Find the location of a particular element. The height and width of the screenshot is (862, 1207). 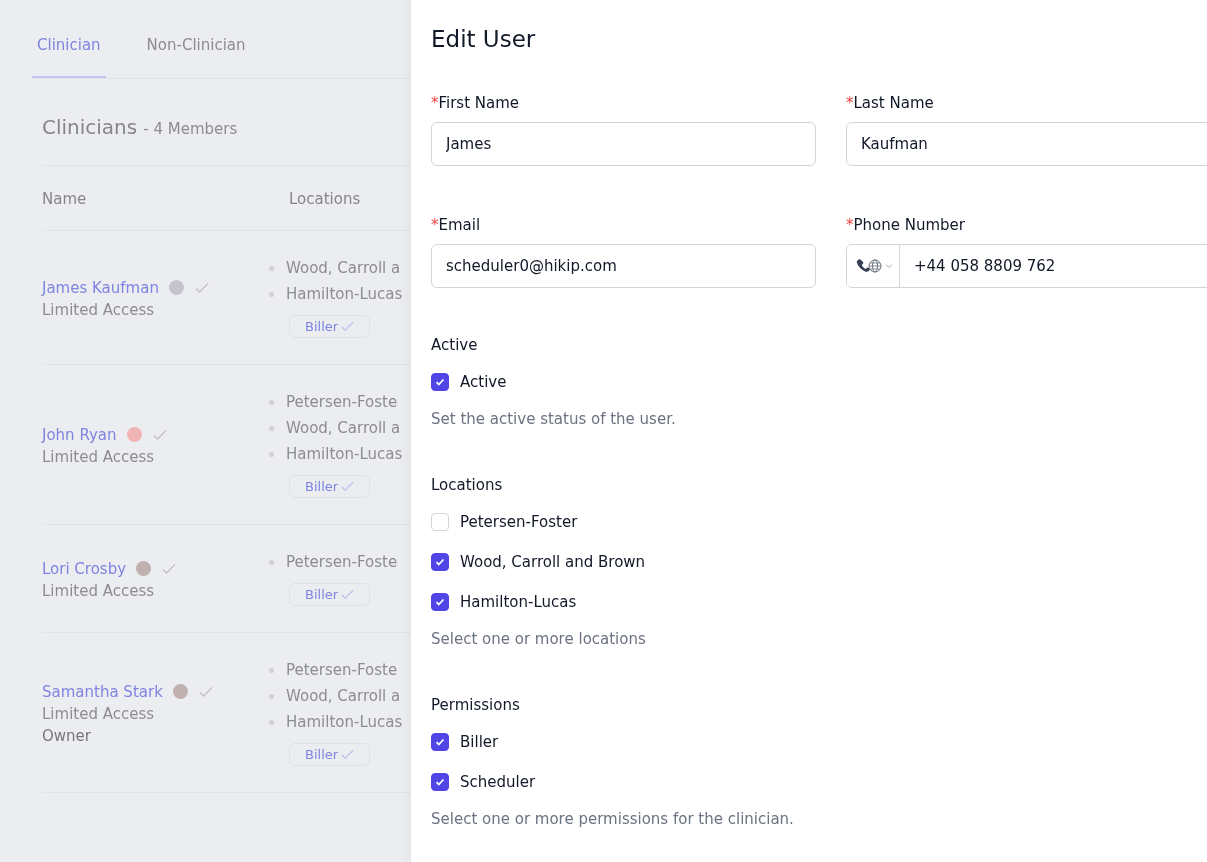

option-label: Scheduler is located at coordinates (498, 782).